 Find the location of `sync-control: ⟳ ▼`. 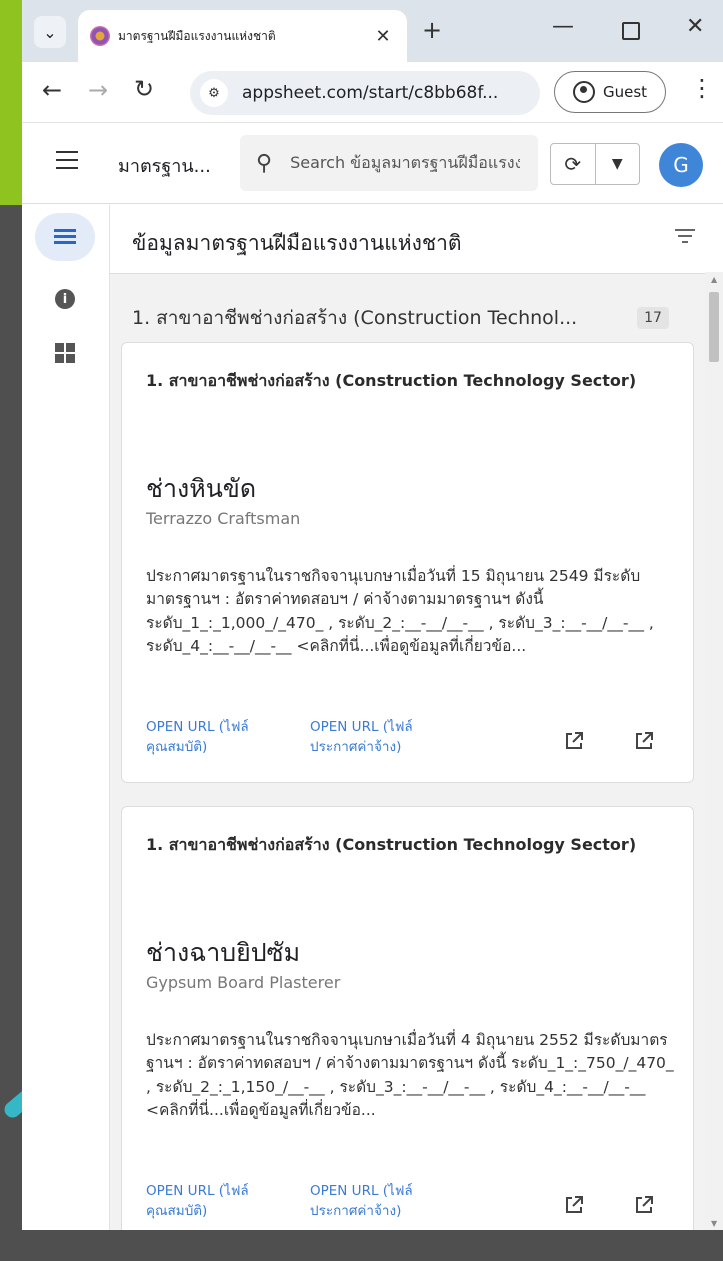

sync-control: ⟳ ▼ is located at coordinates (595, 164).